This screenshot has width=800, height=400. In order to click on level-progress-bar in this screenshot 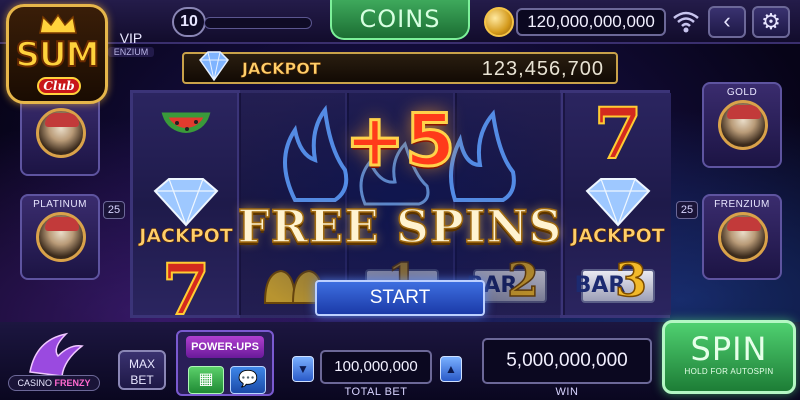, I will do `click(258, 23)`.